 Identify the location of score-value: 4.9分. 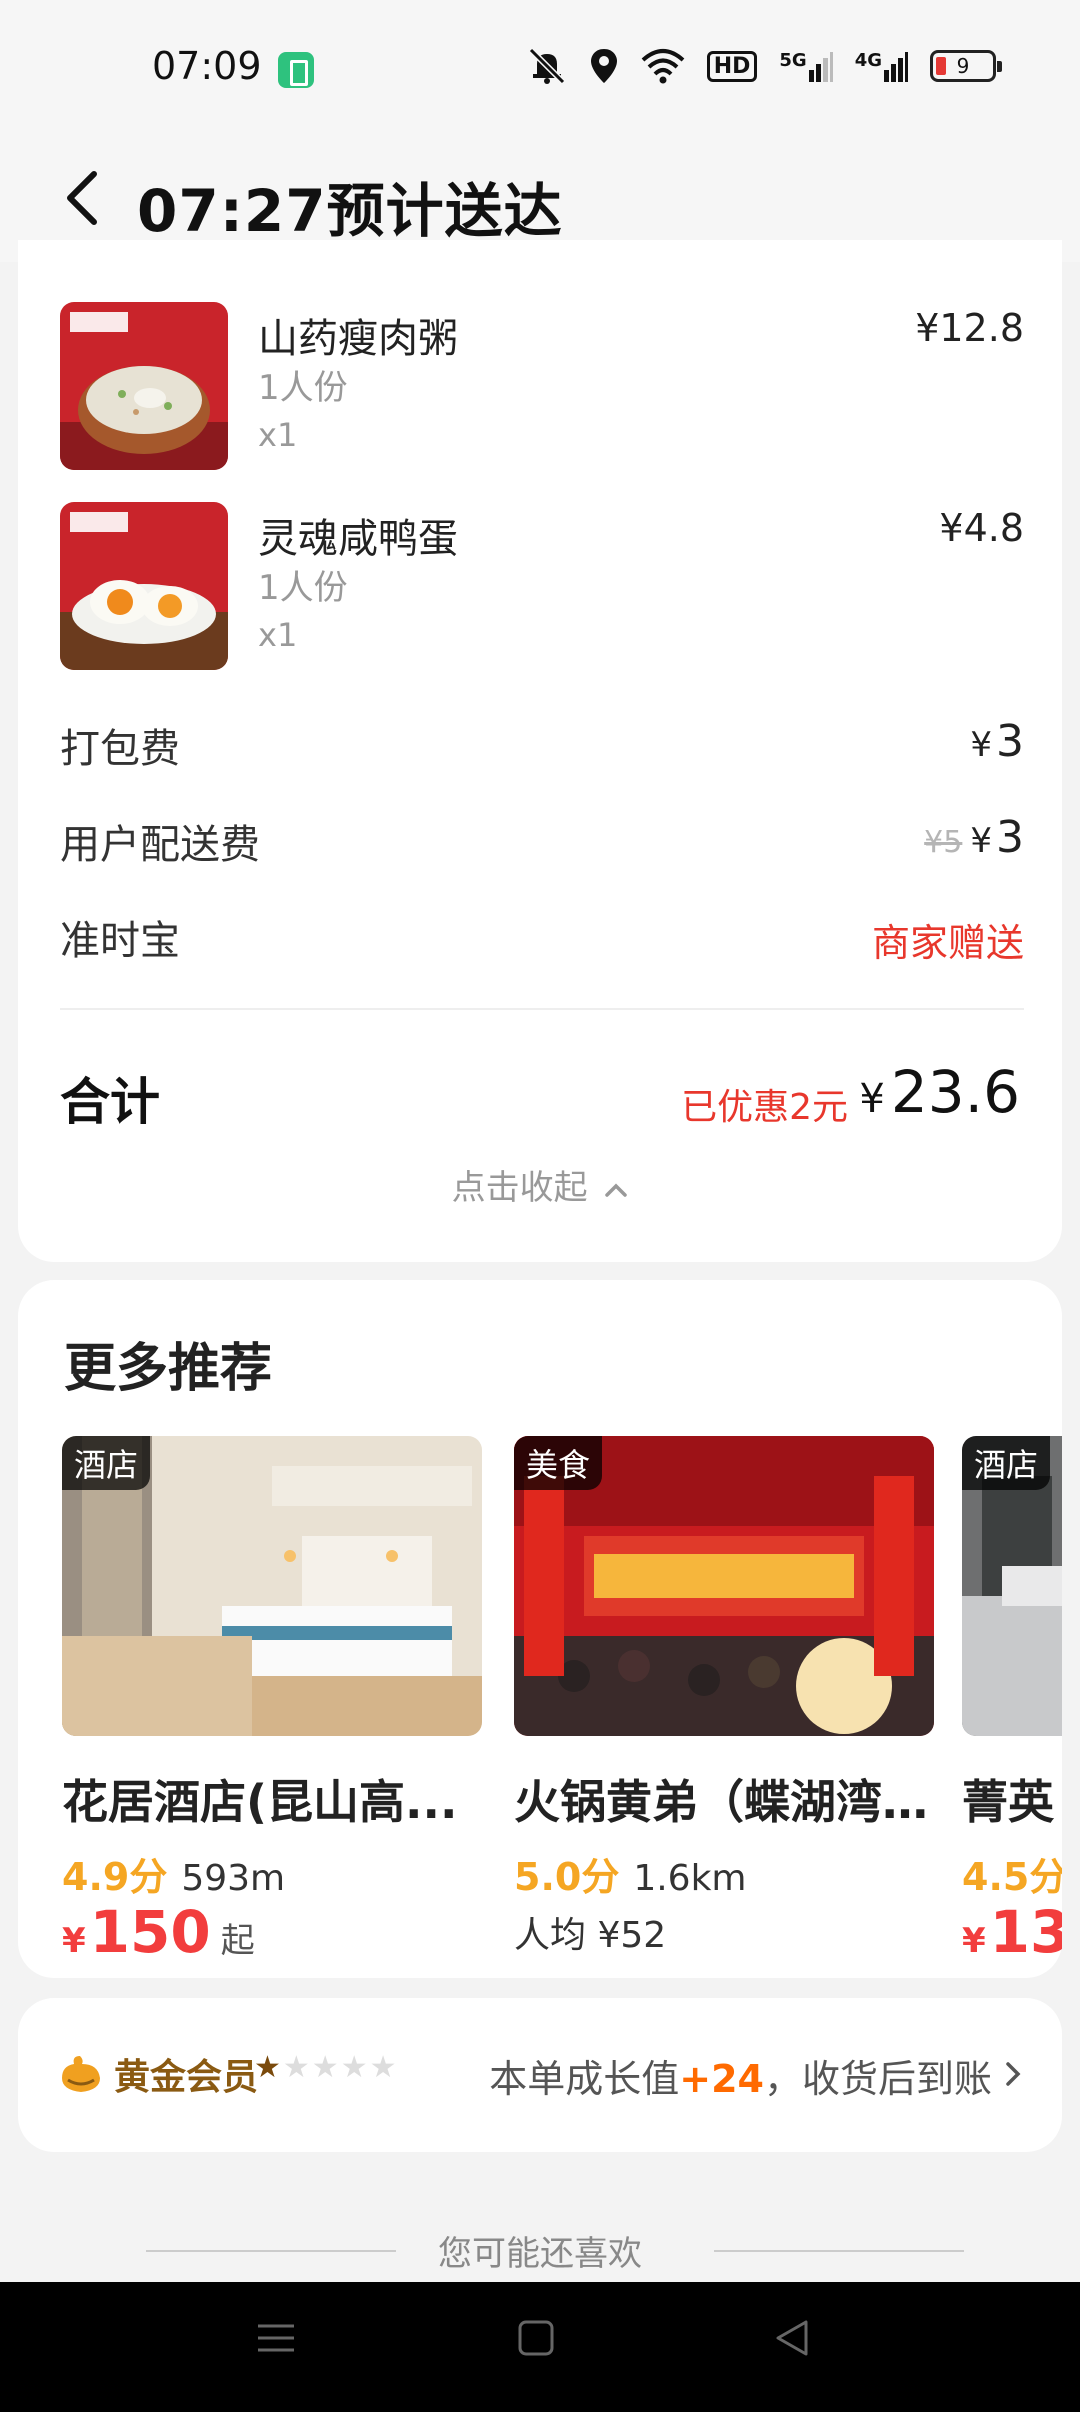
(115, 1877).